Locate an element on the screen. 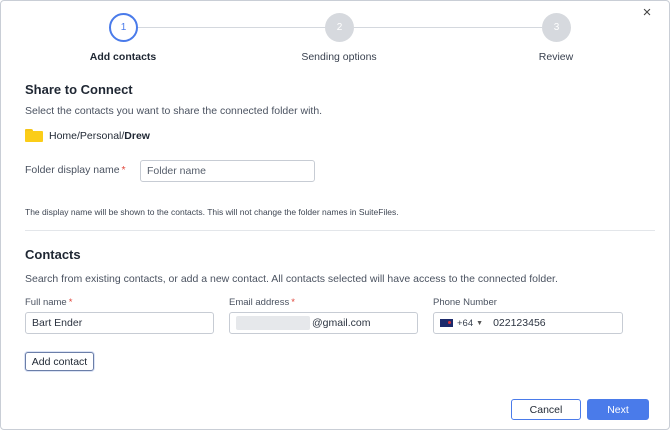 This screenshot has height=430, width=670. step-1-label: Add contacts is located at coordinates (123, 57).